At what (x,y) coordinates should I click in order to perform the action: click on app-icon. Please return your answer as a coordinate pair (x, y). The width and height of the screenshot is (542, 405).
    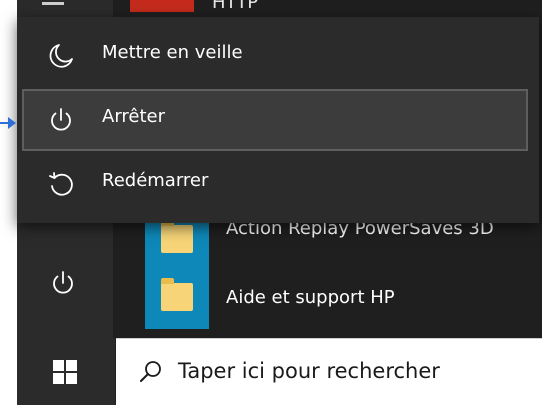
    Looking at the image, I should click on (162, 6).